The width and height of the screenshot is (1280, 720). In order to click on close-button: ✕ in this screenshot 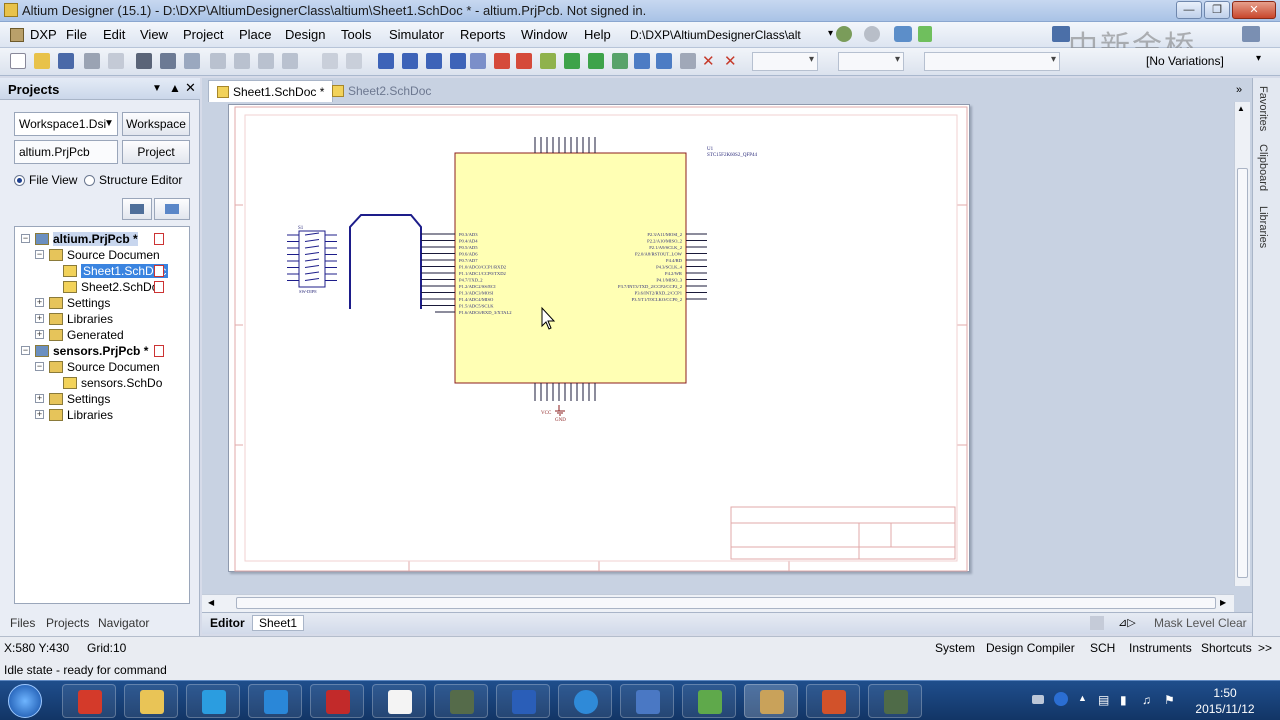, I will do `click(1254, 10)`.